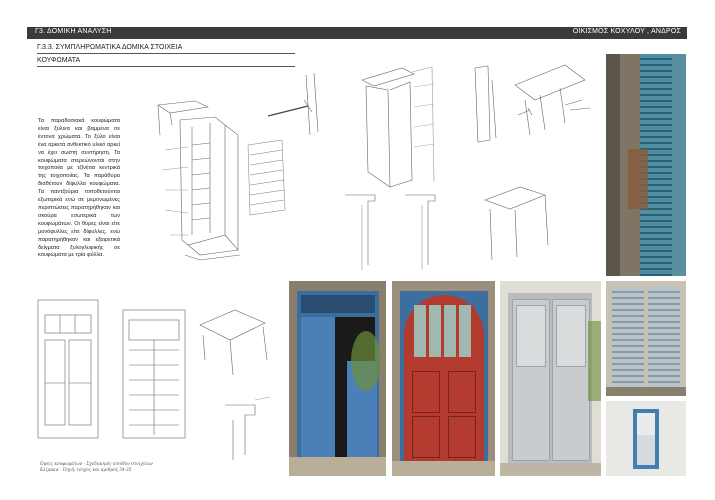 The width and height of the screenshot is (715, 500). I want to click on small-window-photo, so click(646, 438).